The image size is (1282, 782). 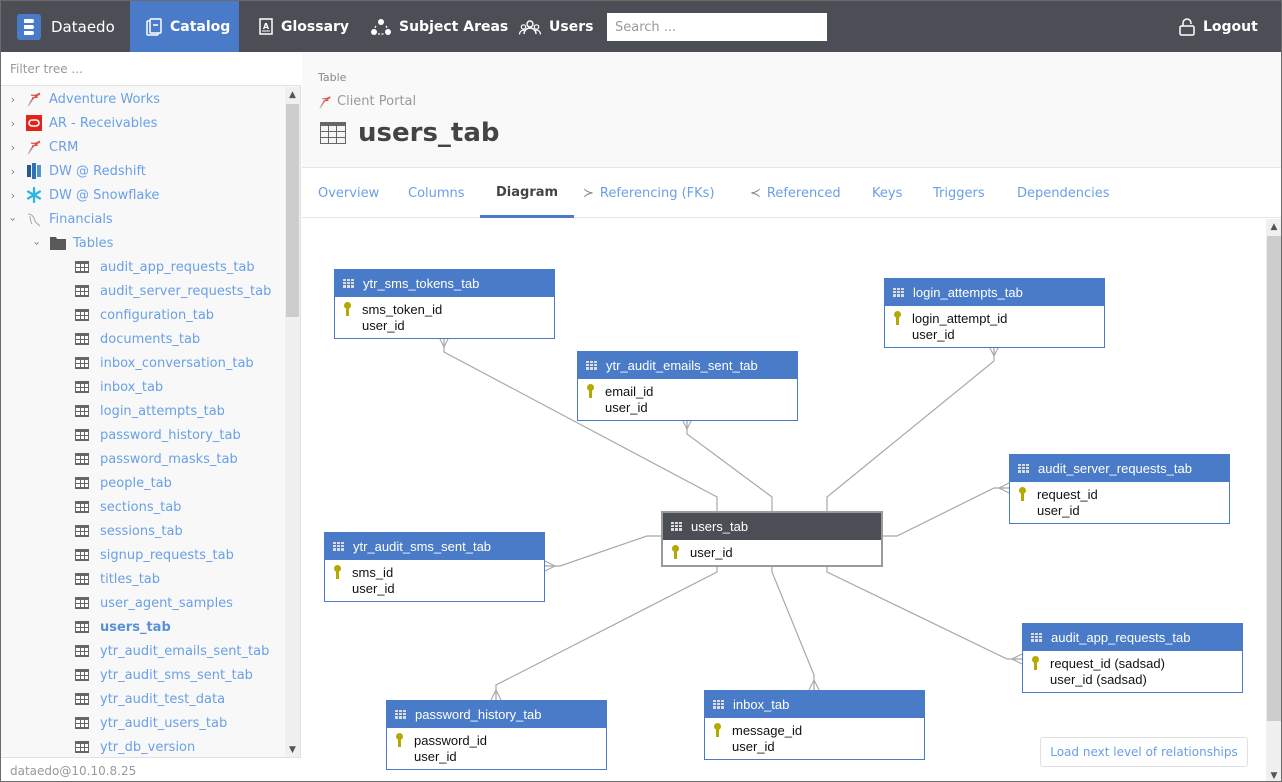 What do you see at coordinates (153, 555) in the screenshot?
I see `tree-item-table: signup_requests_tab` at bounding box center [153, 555].